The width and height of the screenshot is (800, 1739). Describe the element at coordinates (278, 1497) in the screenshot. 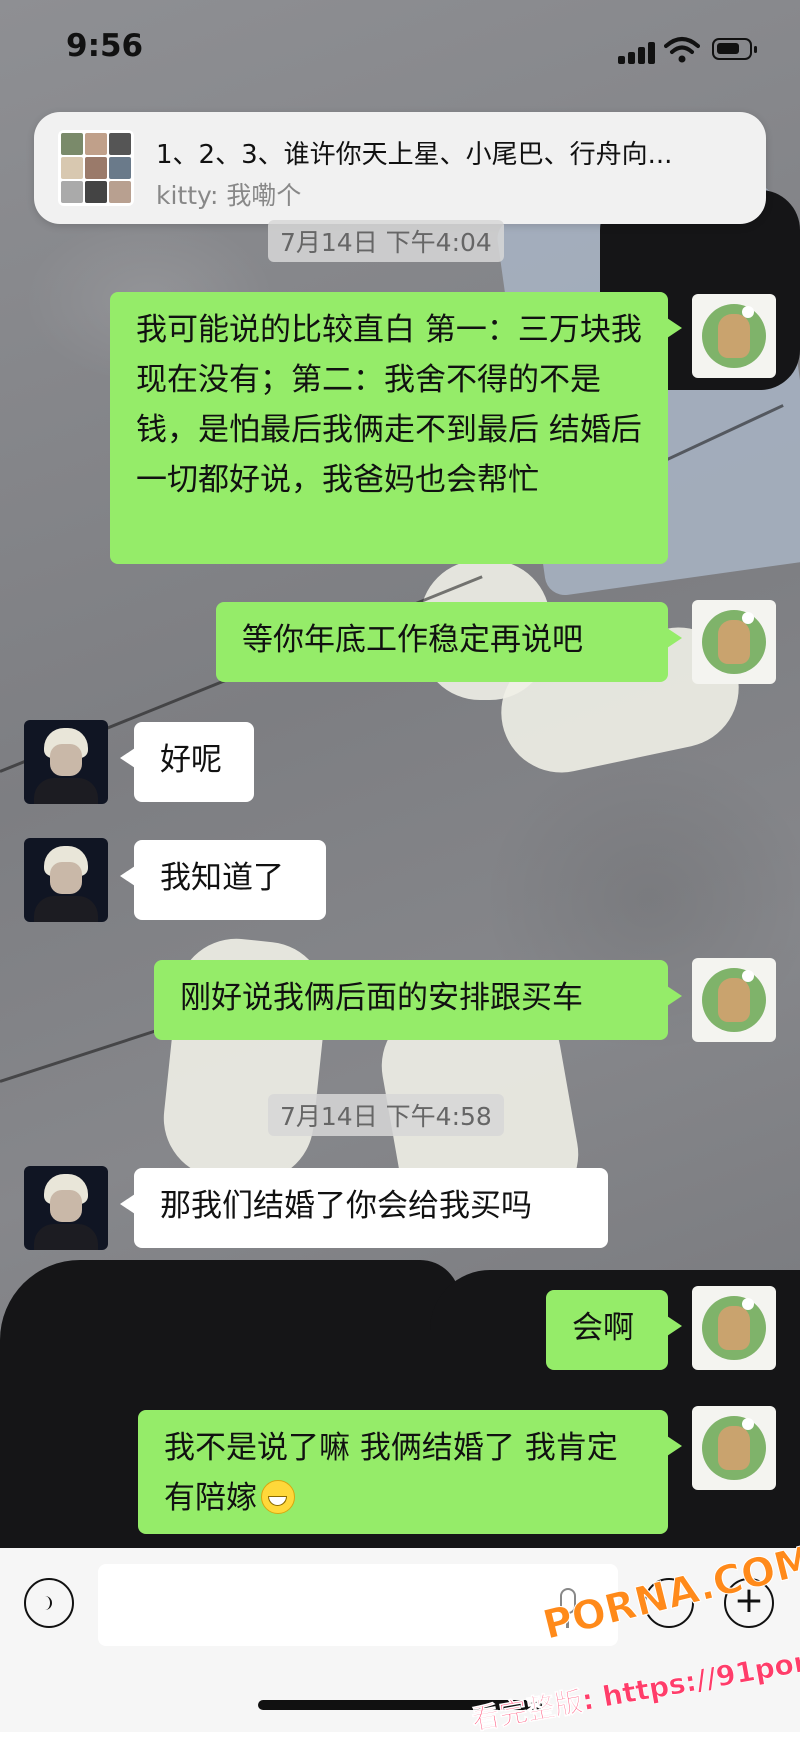

I see `grinning-face-emoji-icon` at that location.